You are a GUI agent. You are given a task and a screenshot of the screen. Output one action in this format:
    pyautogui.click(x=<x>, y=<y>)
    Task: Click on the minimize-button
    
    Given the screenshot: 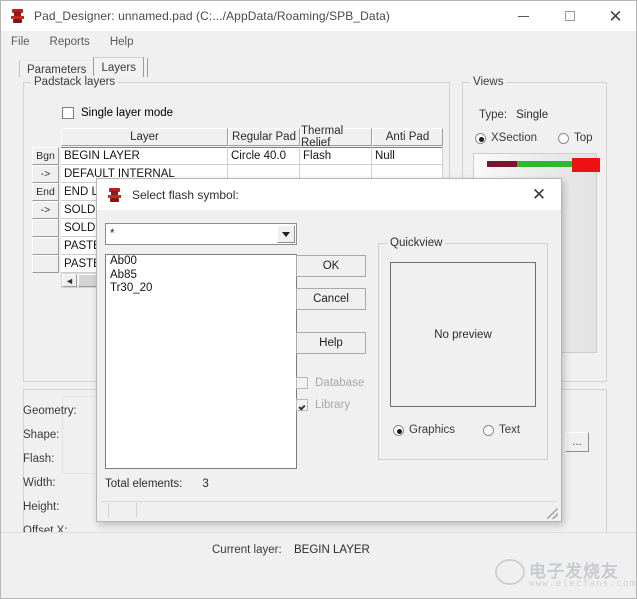 What is the action you would take?
    pyautogui.click(x=523, y=16)
    